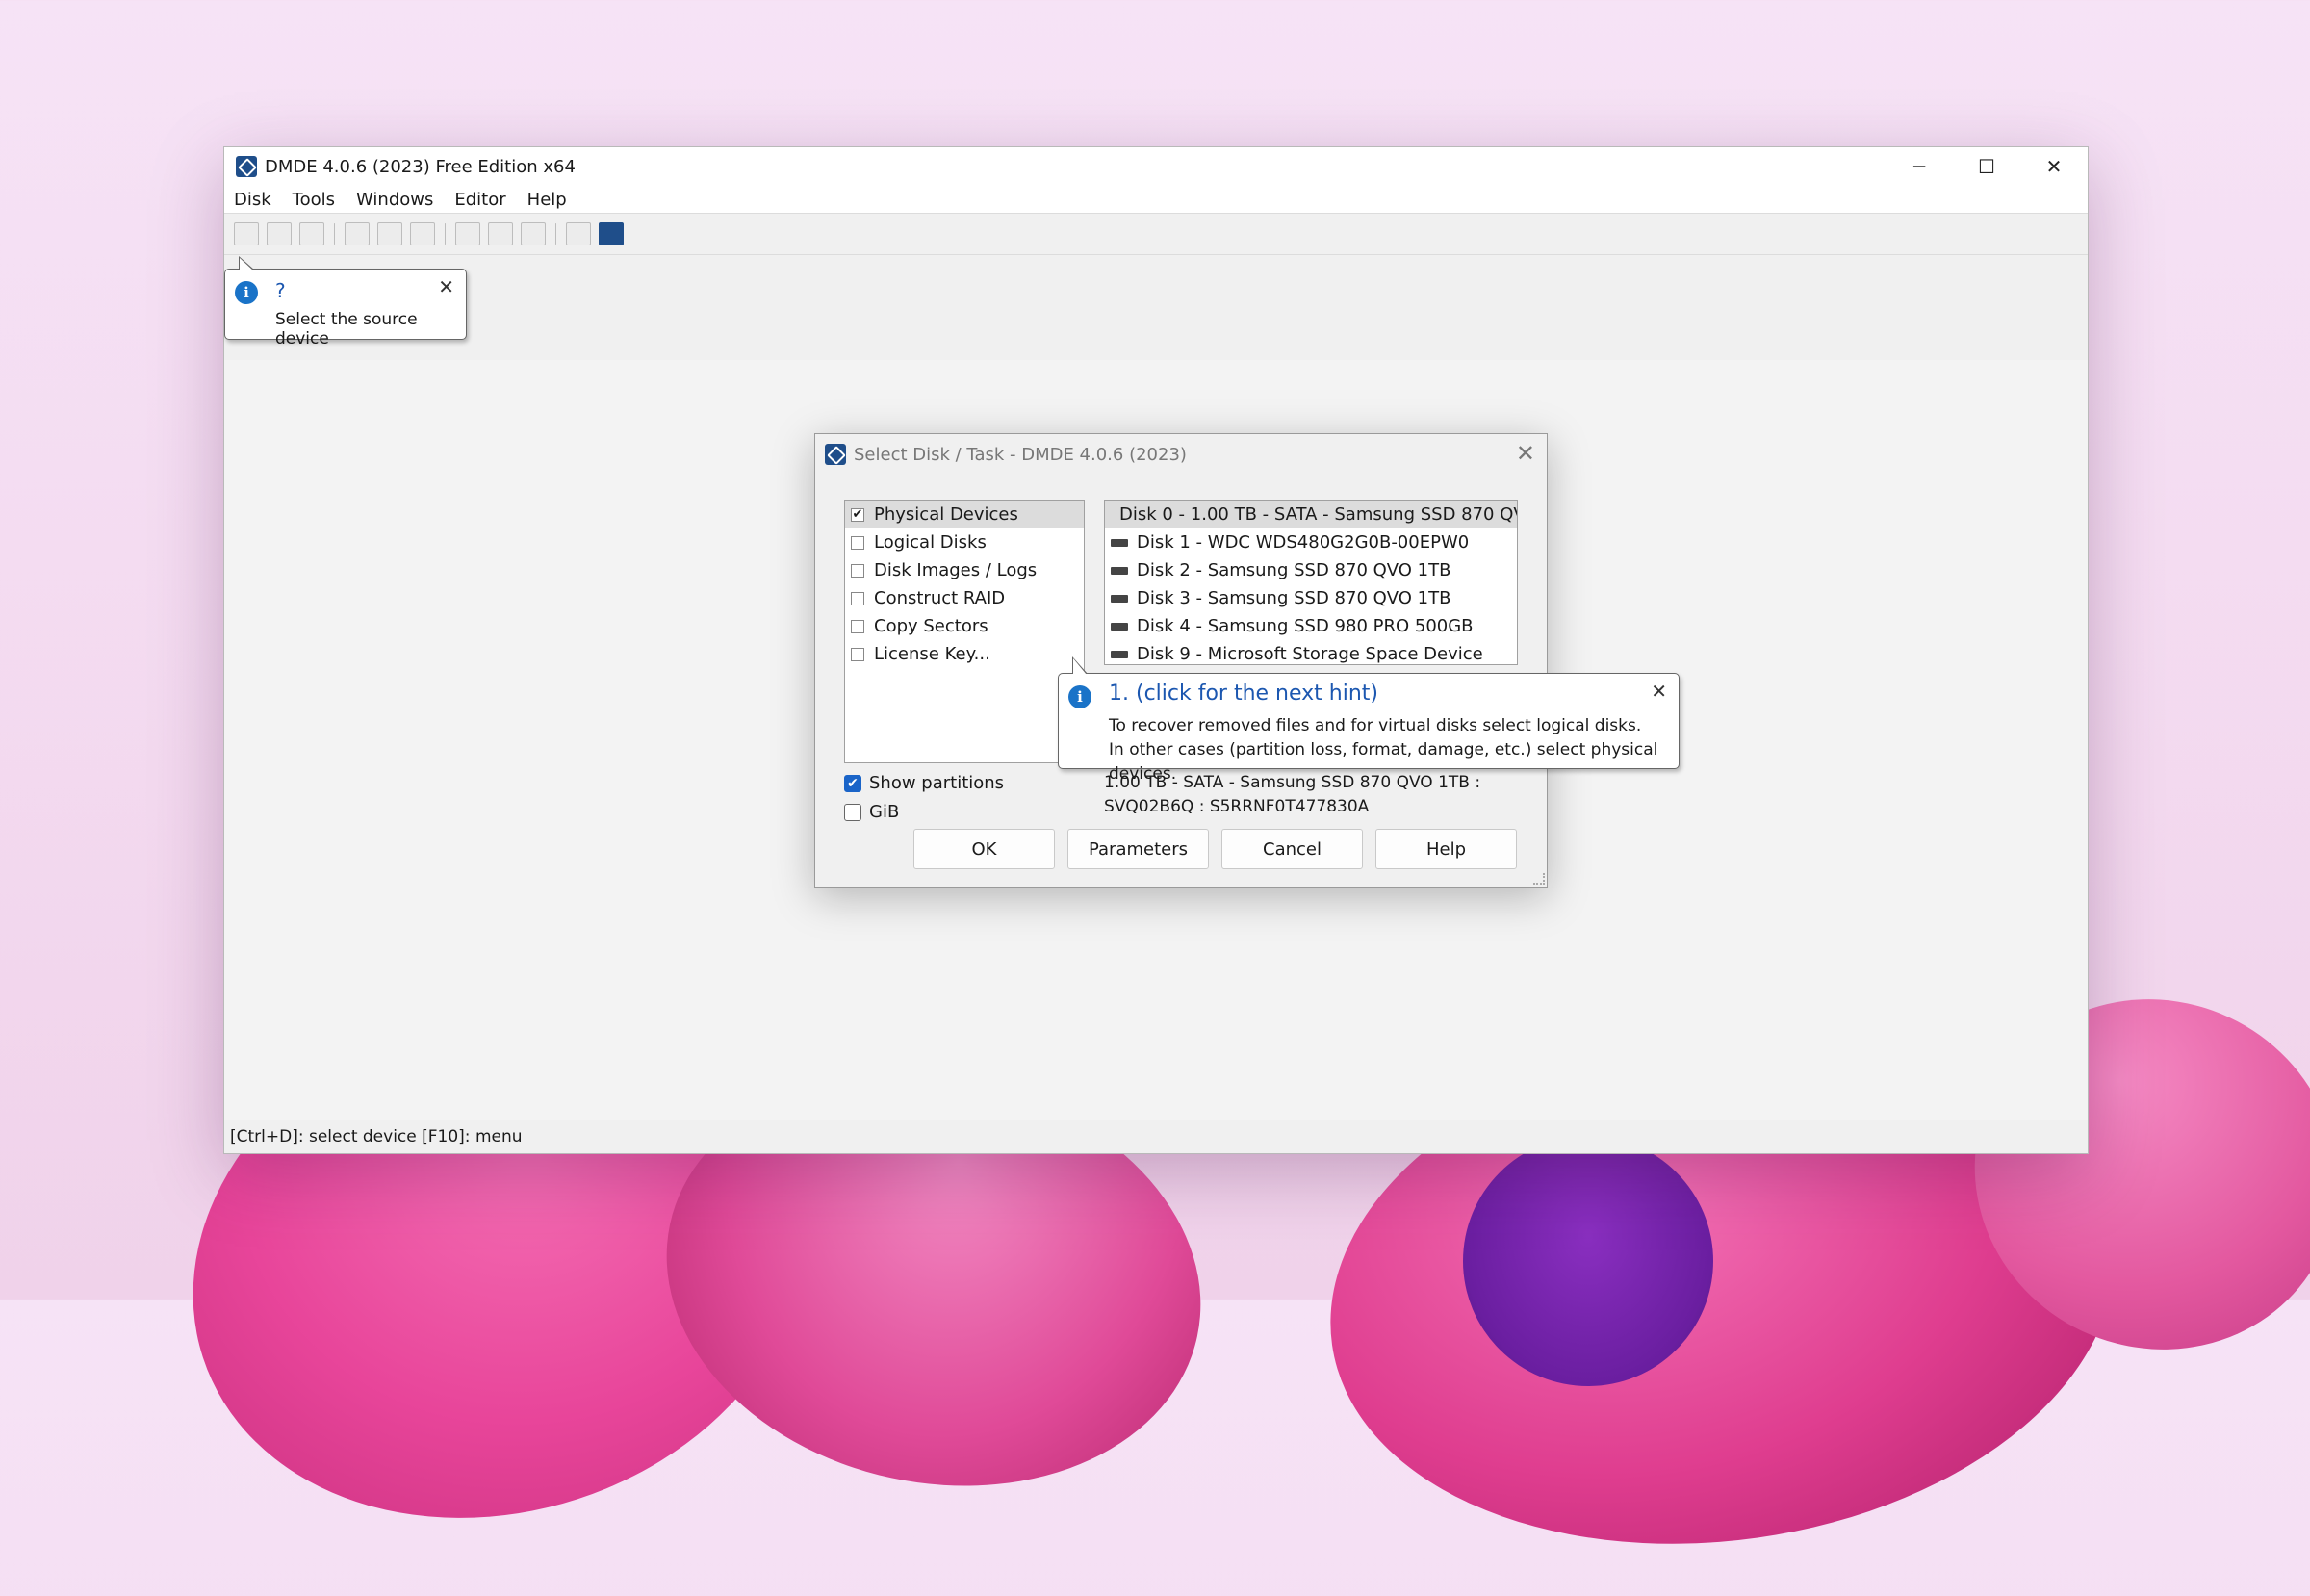  Describe the element at coordinates (1303, 543) in the screenshot. I see `disk-label: Disk 1 - WDC WDS480G2G0B-00EPW0` at that location.